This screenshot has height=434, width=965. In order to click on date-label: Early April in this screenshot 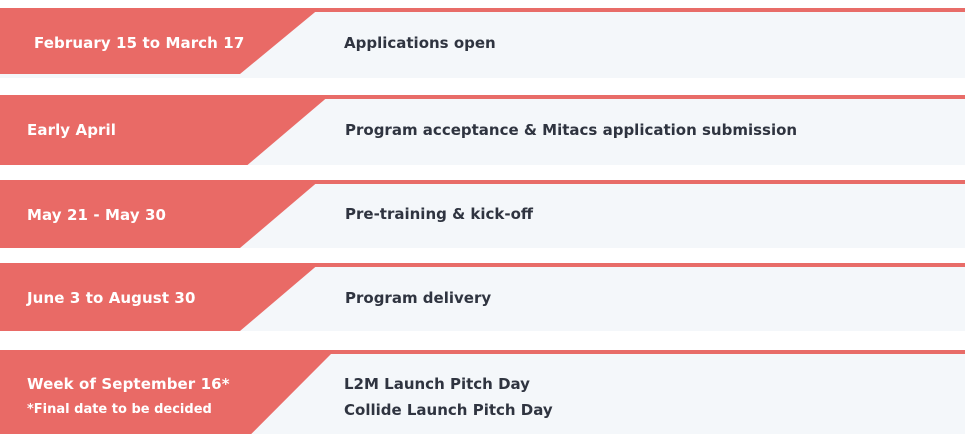, I will do `click(72, 130)`.